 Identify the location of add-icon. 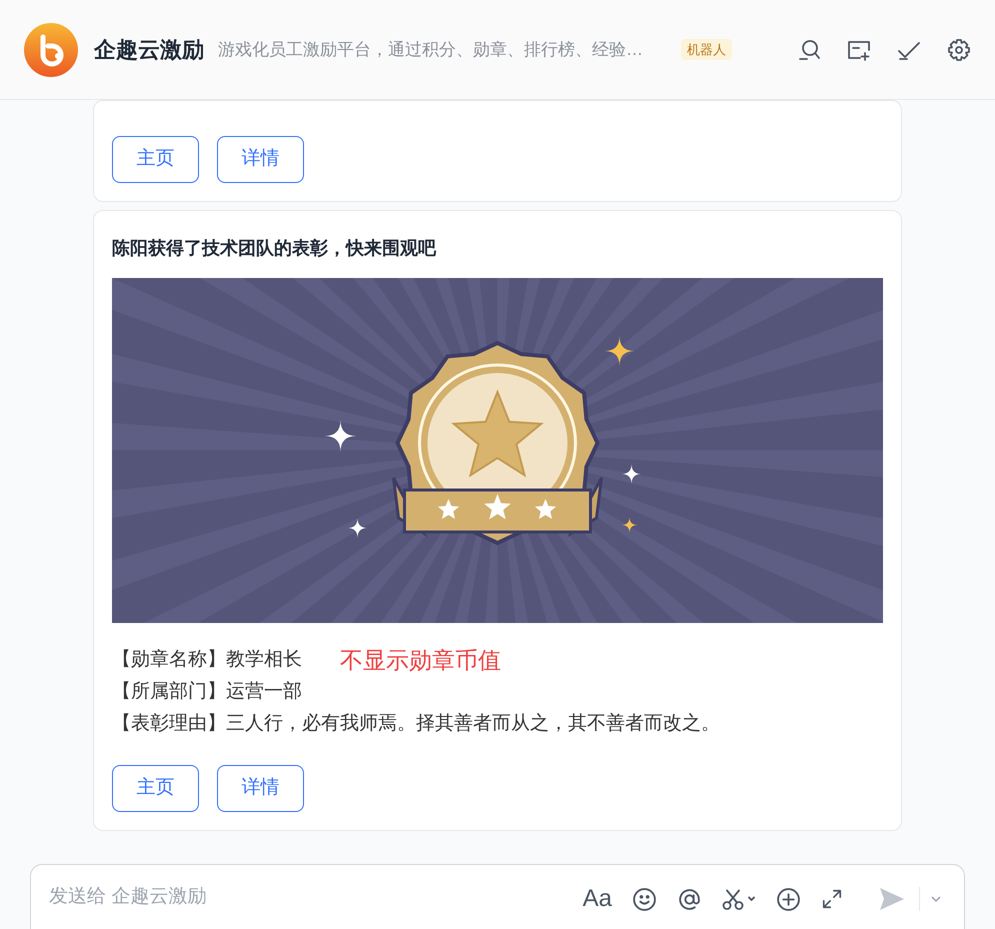
(788, 899).